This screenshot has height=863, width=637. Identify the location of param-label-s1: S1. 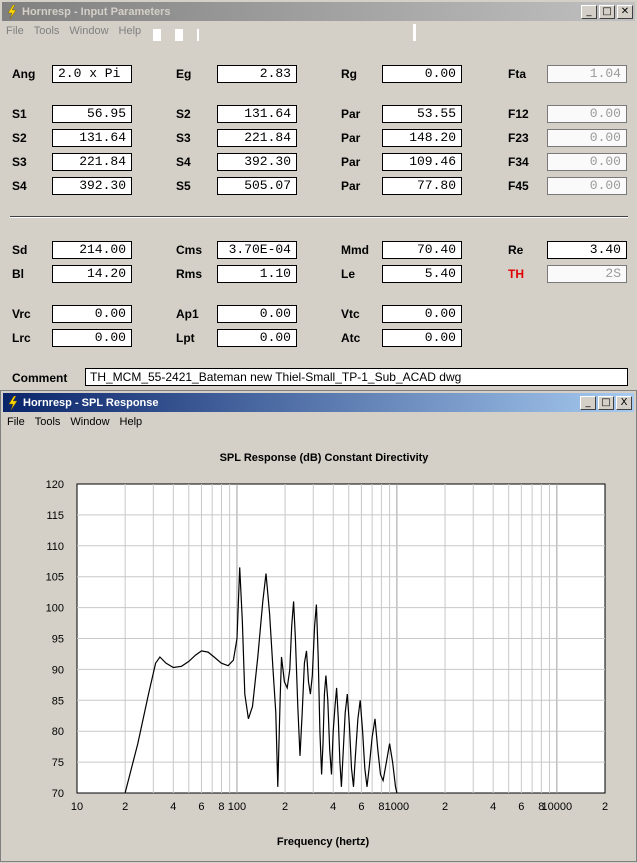
(19, 114).